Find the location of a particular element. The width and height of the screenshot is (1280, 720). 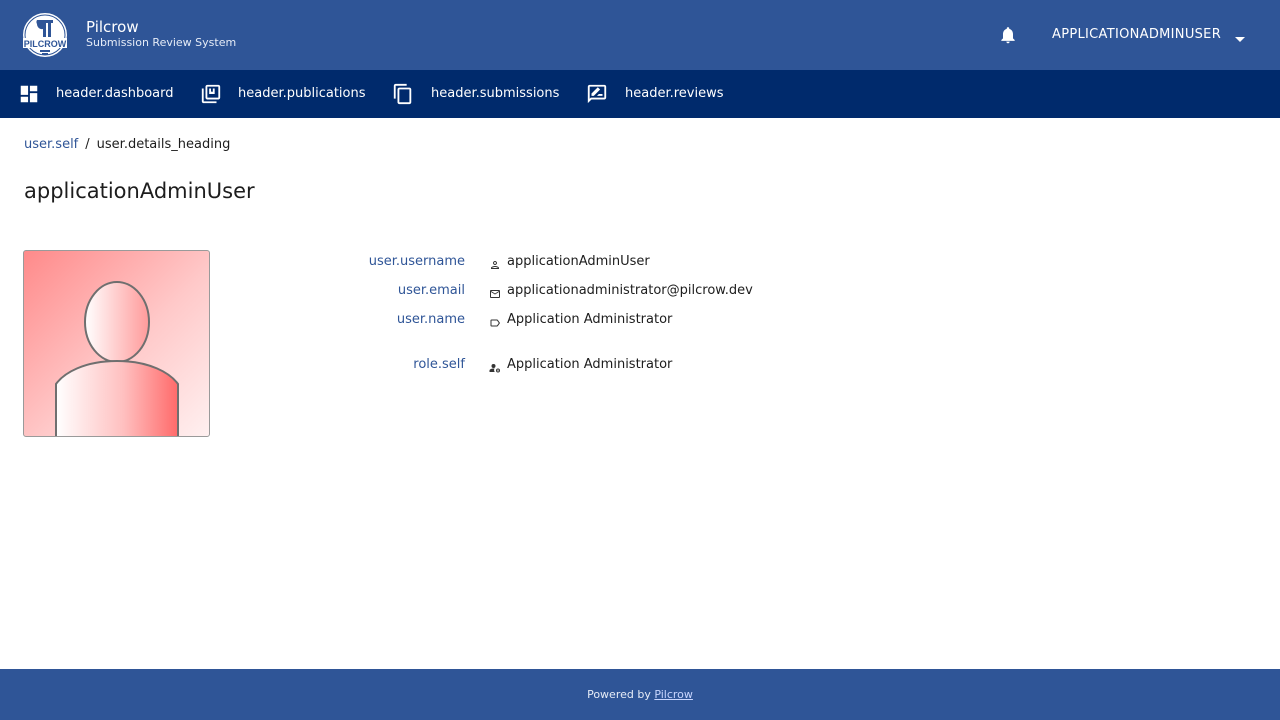

breadcrumb: user.self / user.details_heading is located at coordinates (127, 145).